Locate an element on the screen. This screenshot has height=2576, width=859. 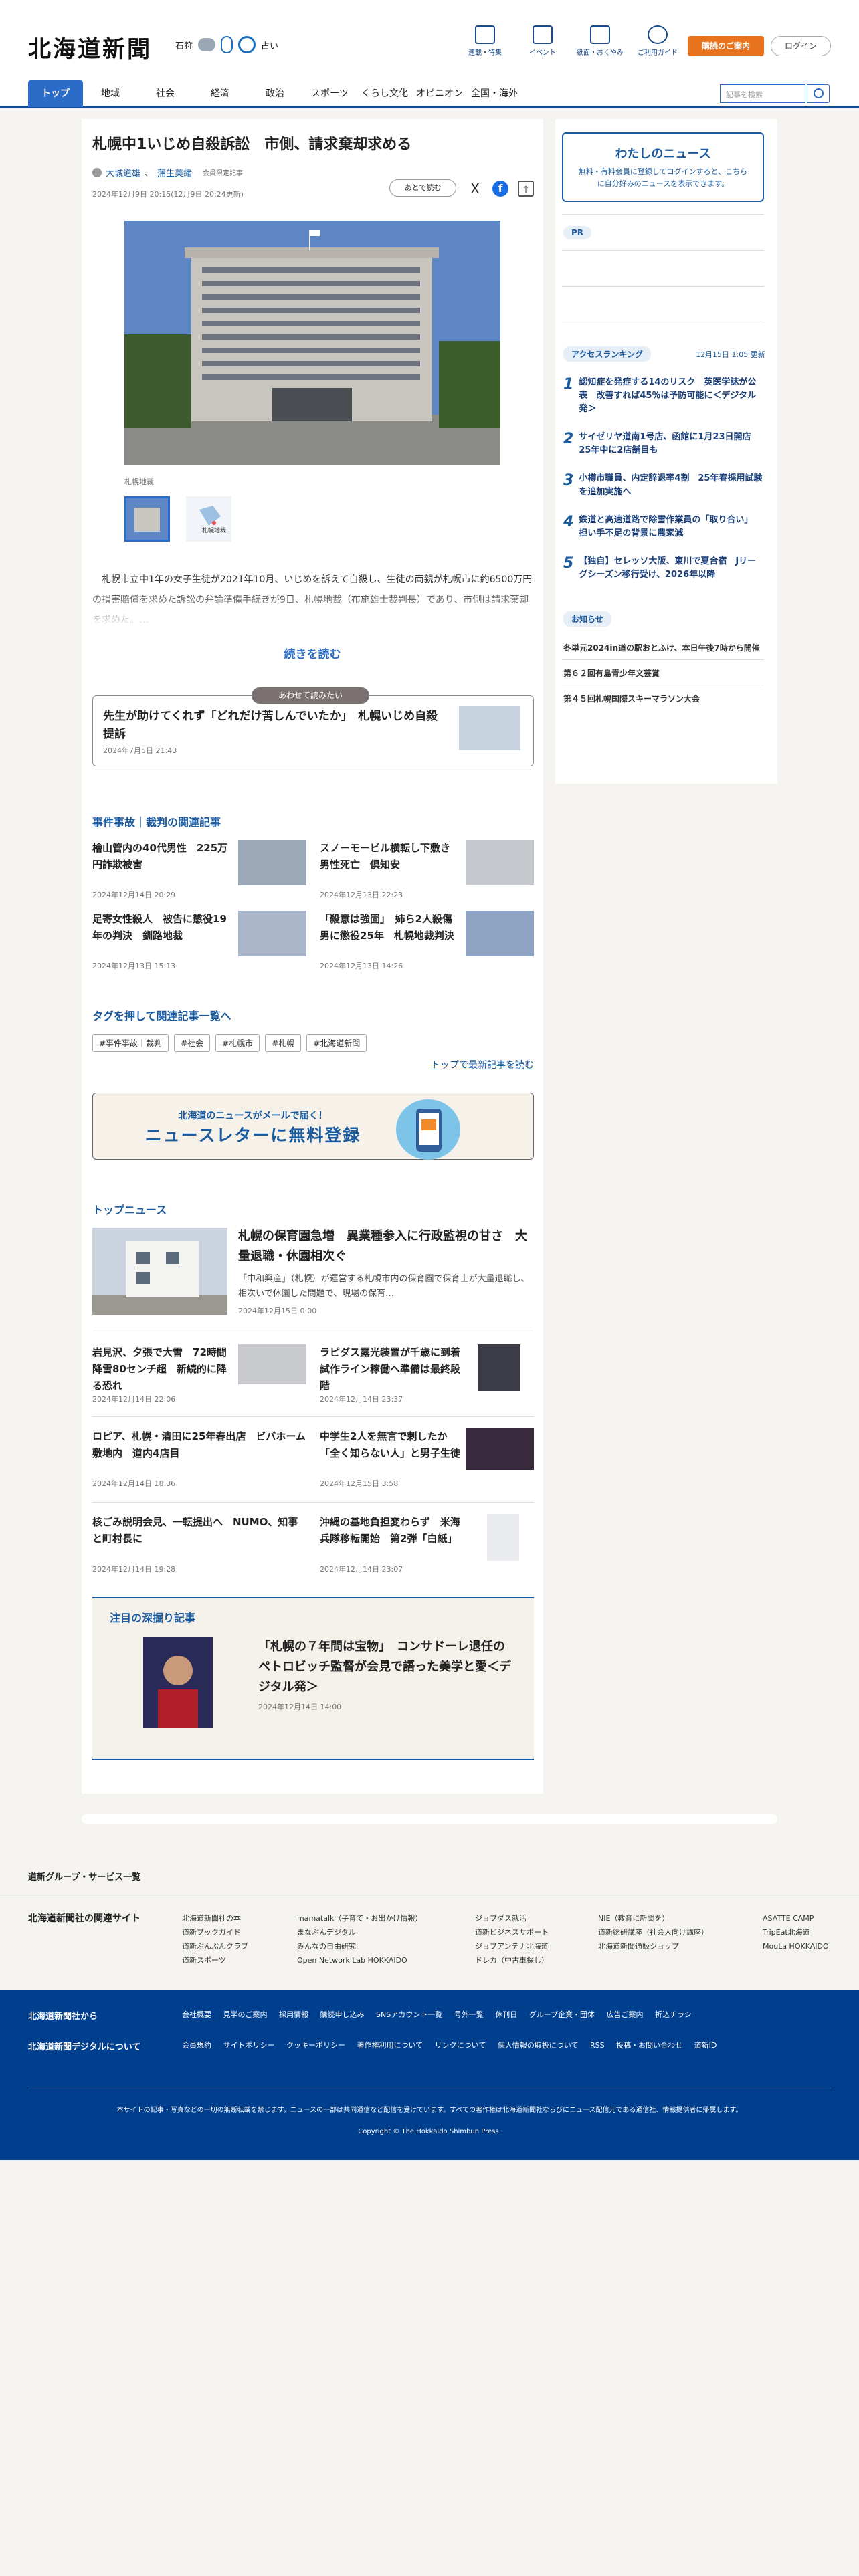
article-photo is located at coordinates (312, 343).